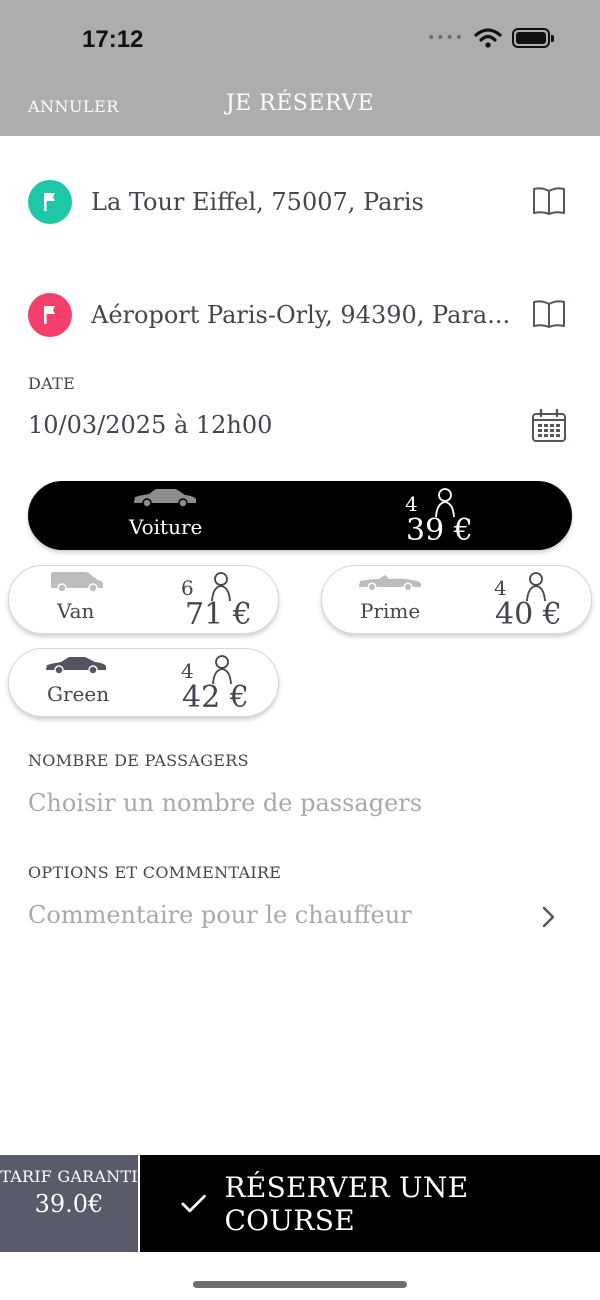 Image resolution: width=600 pixels, height=1300 pixels. What do you see at coordinates (76, 666) in the screenshot?
I see `electric-car-icon` at bounding box center [76, 666].